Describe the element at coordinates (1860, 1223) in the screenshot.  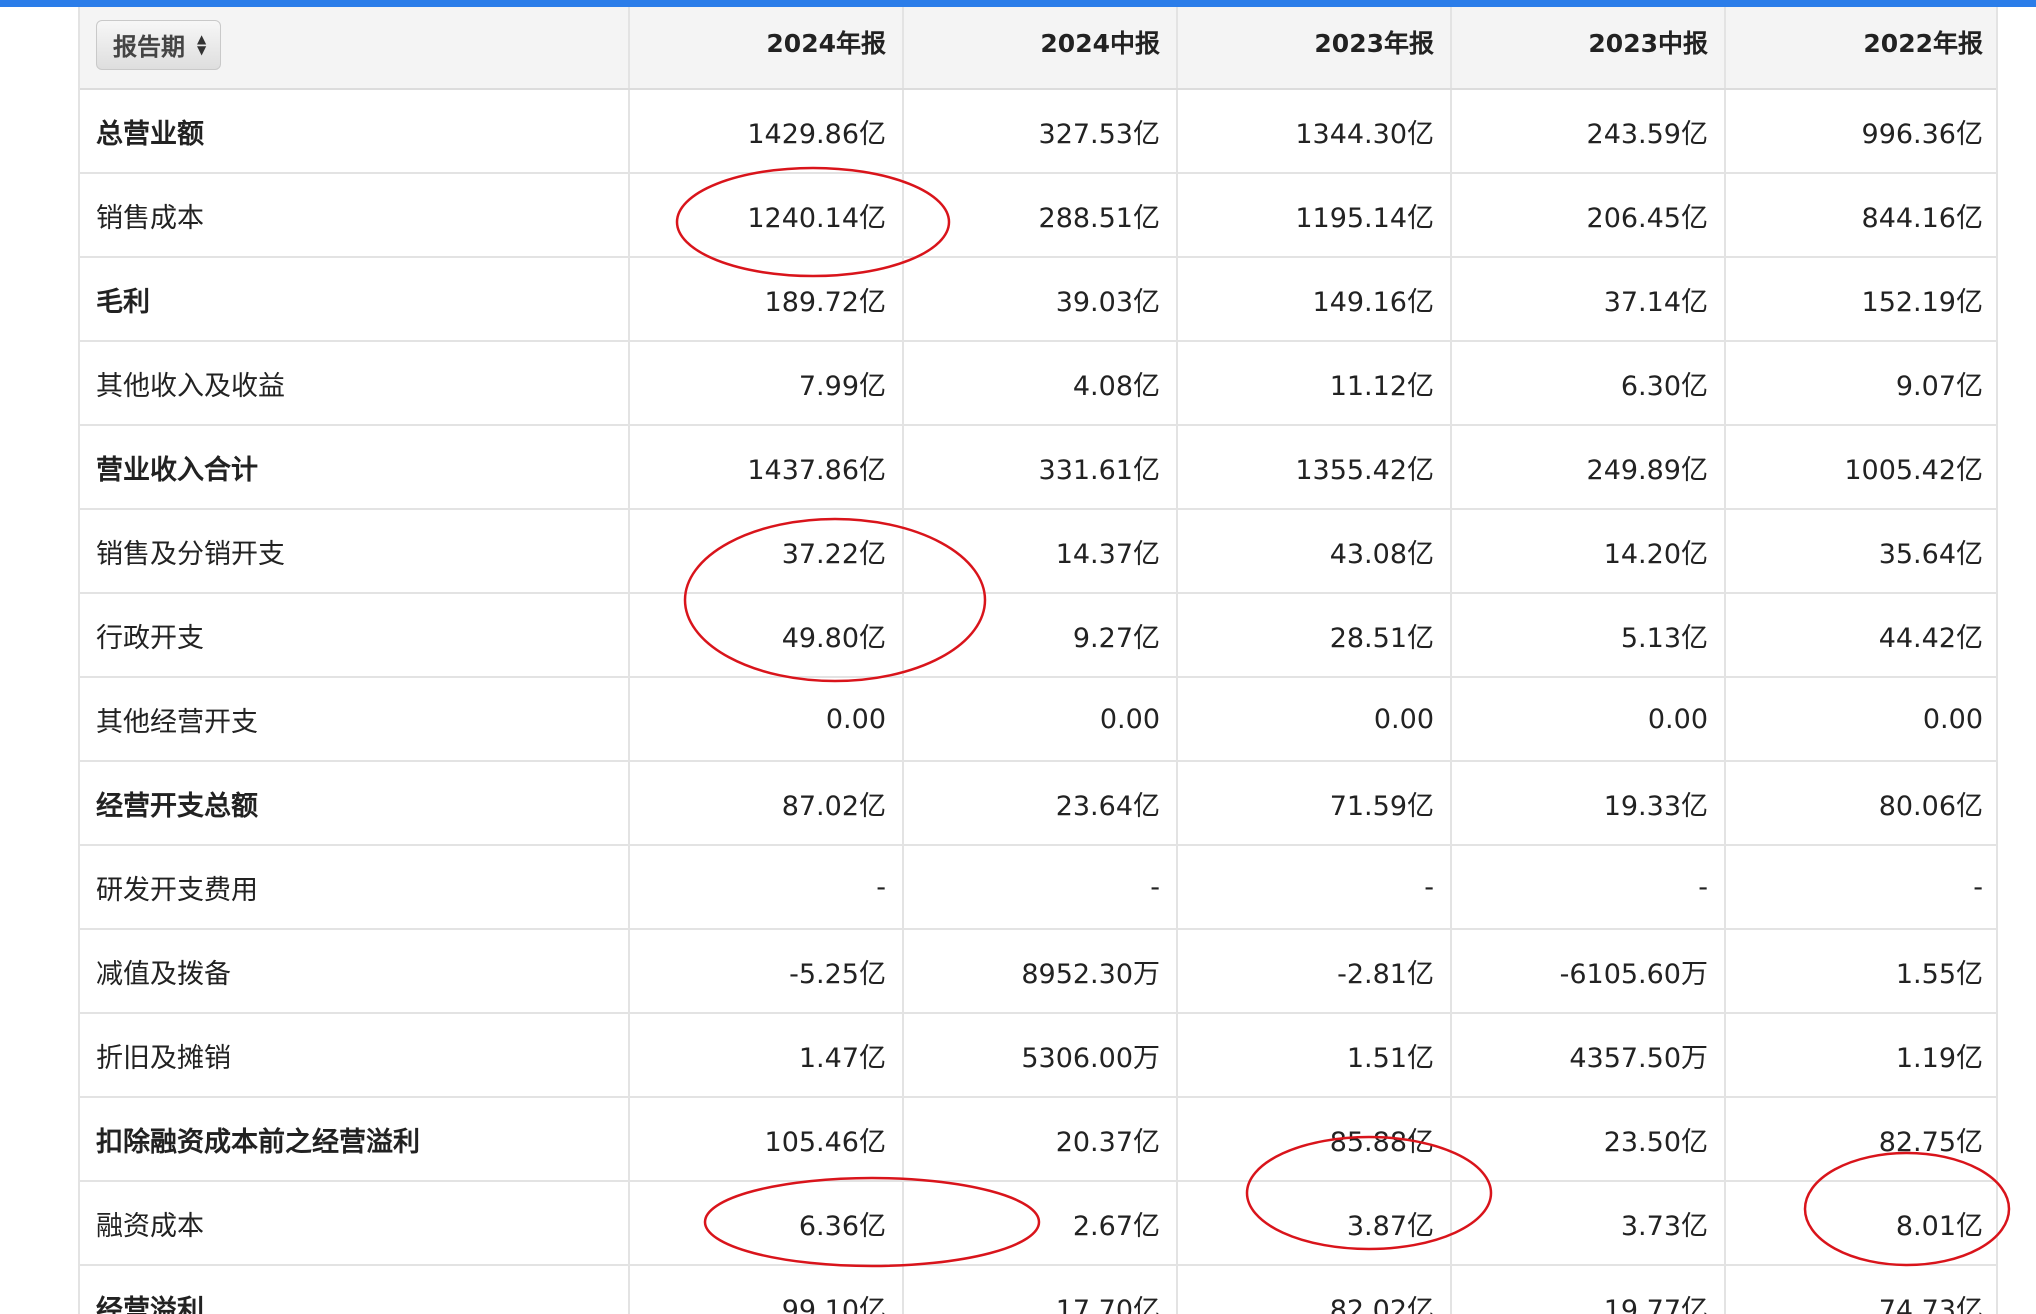
I see `table-cell: 8.01亿` at that location.